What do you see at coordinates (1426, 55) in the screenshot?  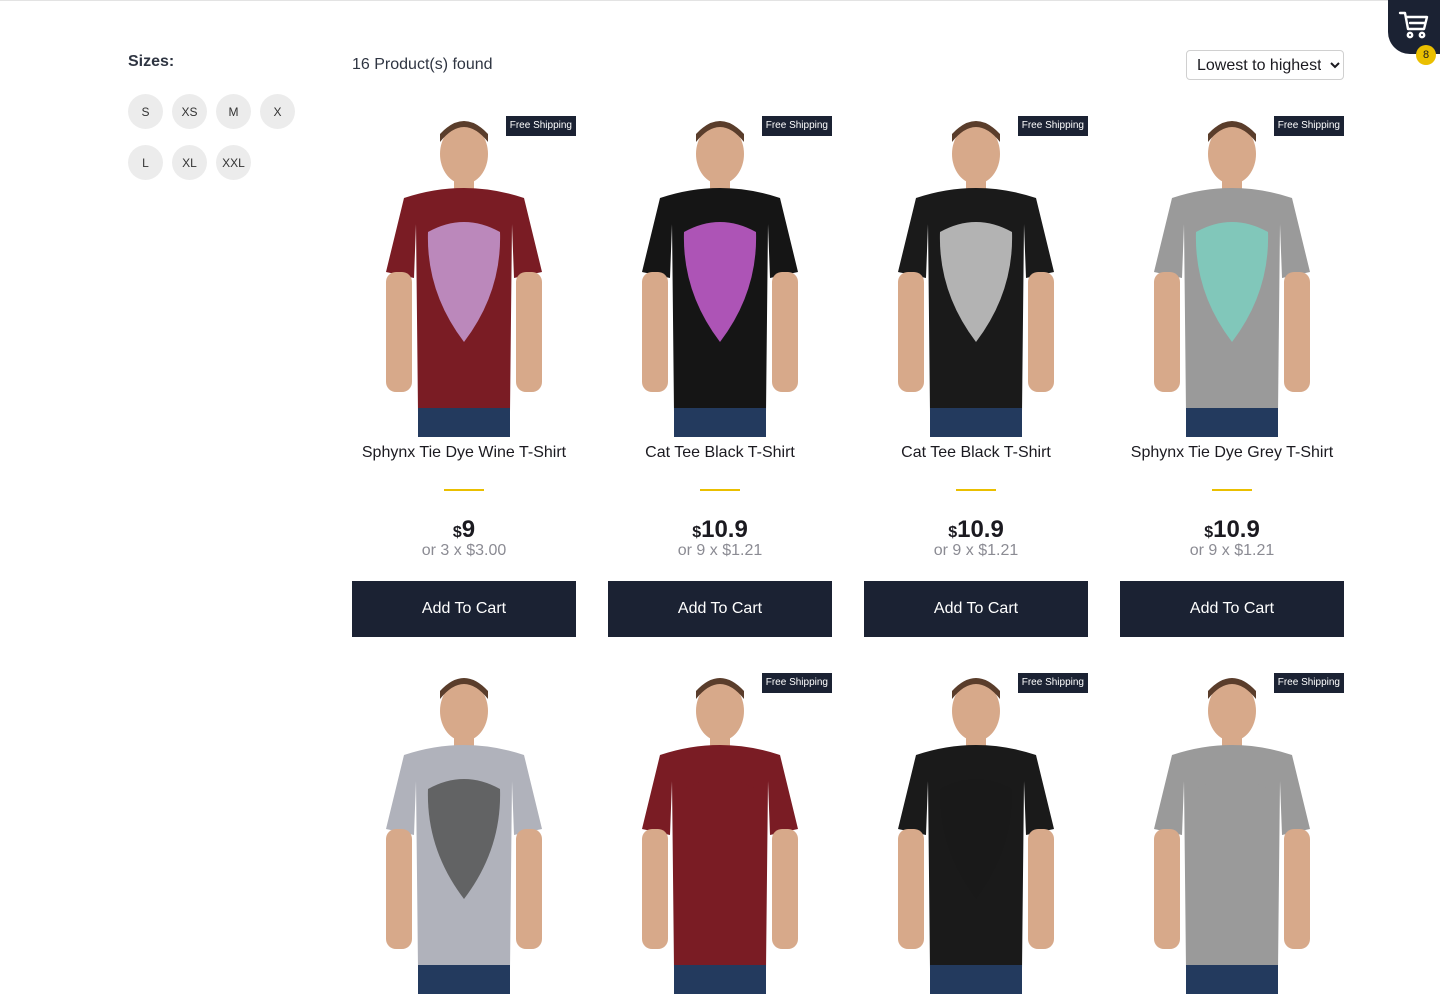 I see `cart-count-badge: 8` at bounding box center [1426, 55].